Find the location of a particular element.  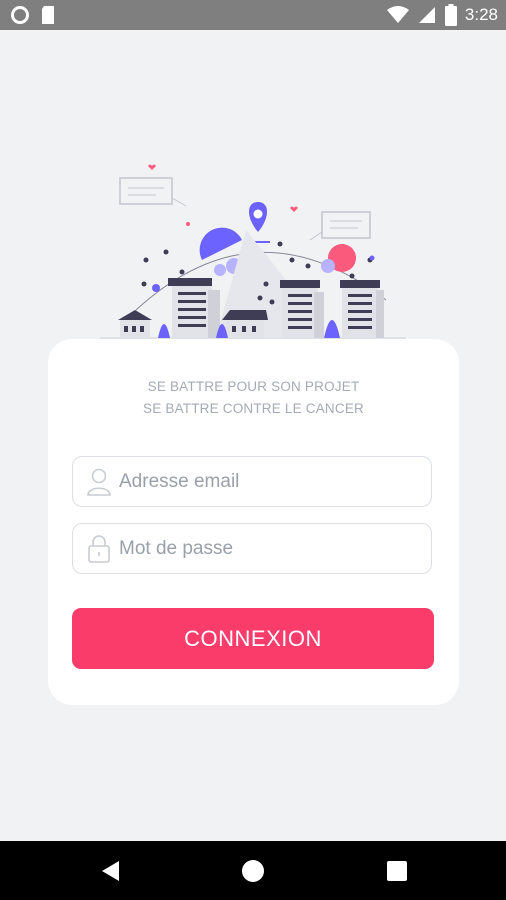

chat-bubble-right-icon is located at coordinates (340, 226).